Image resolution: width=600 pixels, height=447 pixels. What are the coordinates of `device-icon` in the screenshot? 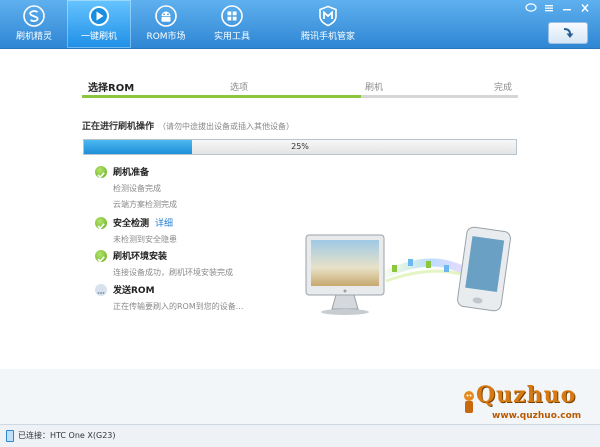 It's located at (10, 436).